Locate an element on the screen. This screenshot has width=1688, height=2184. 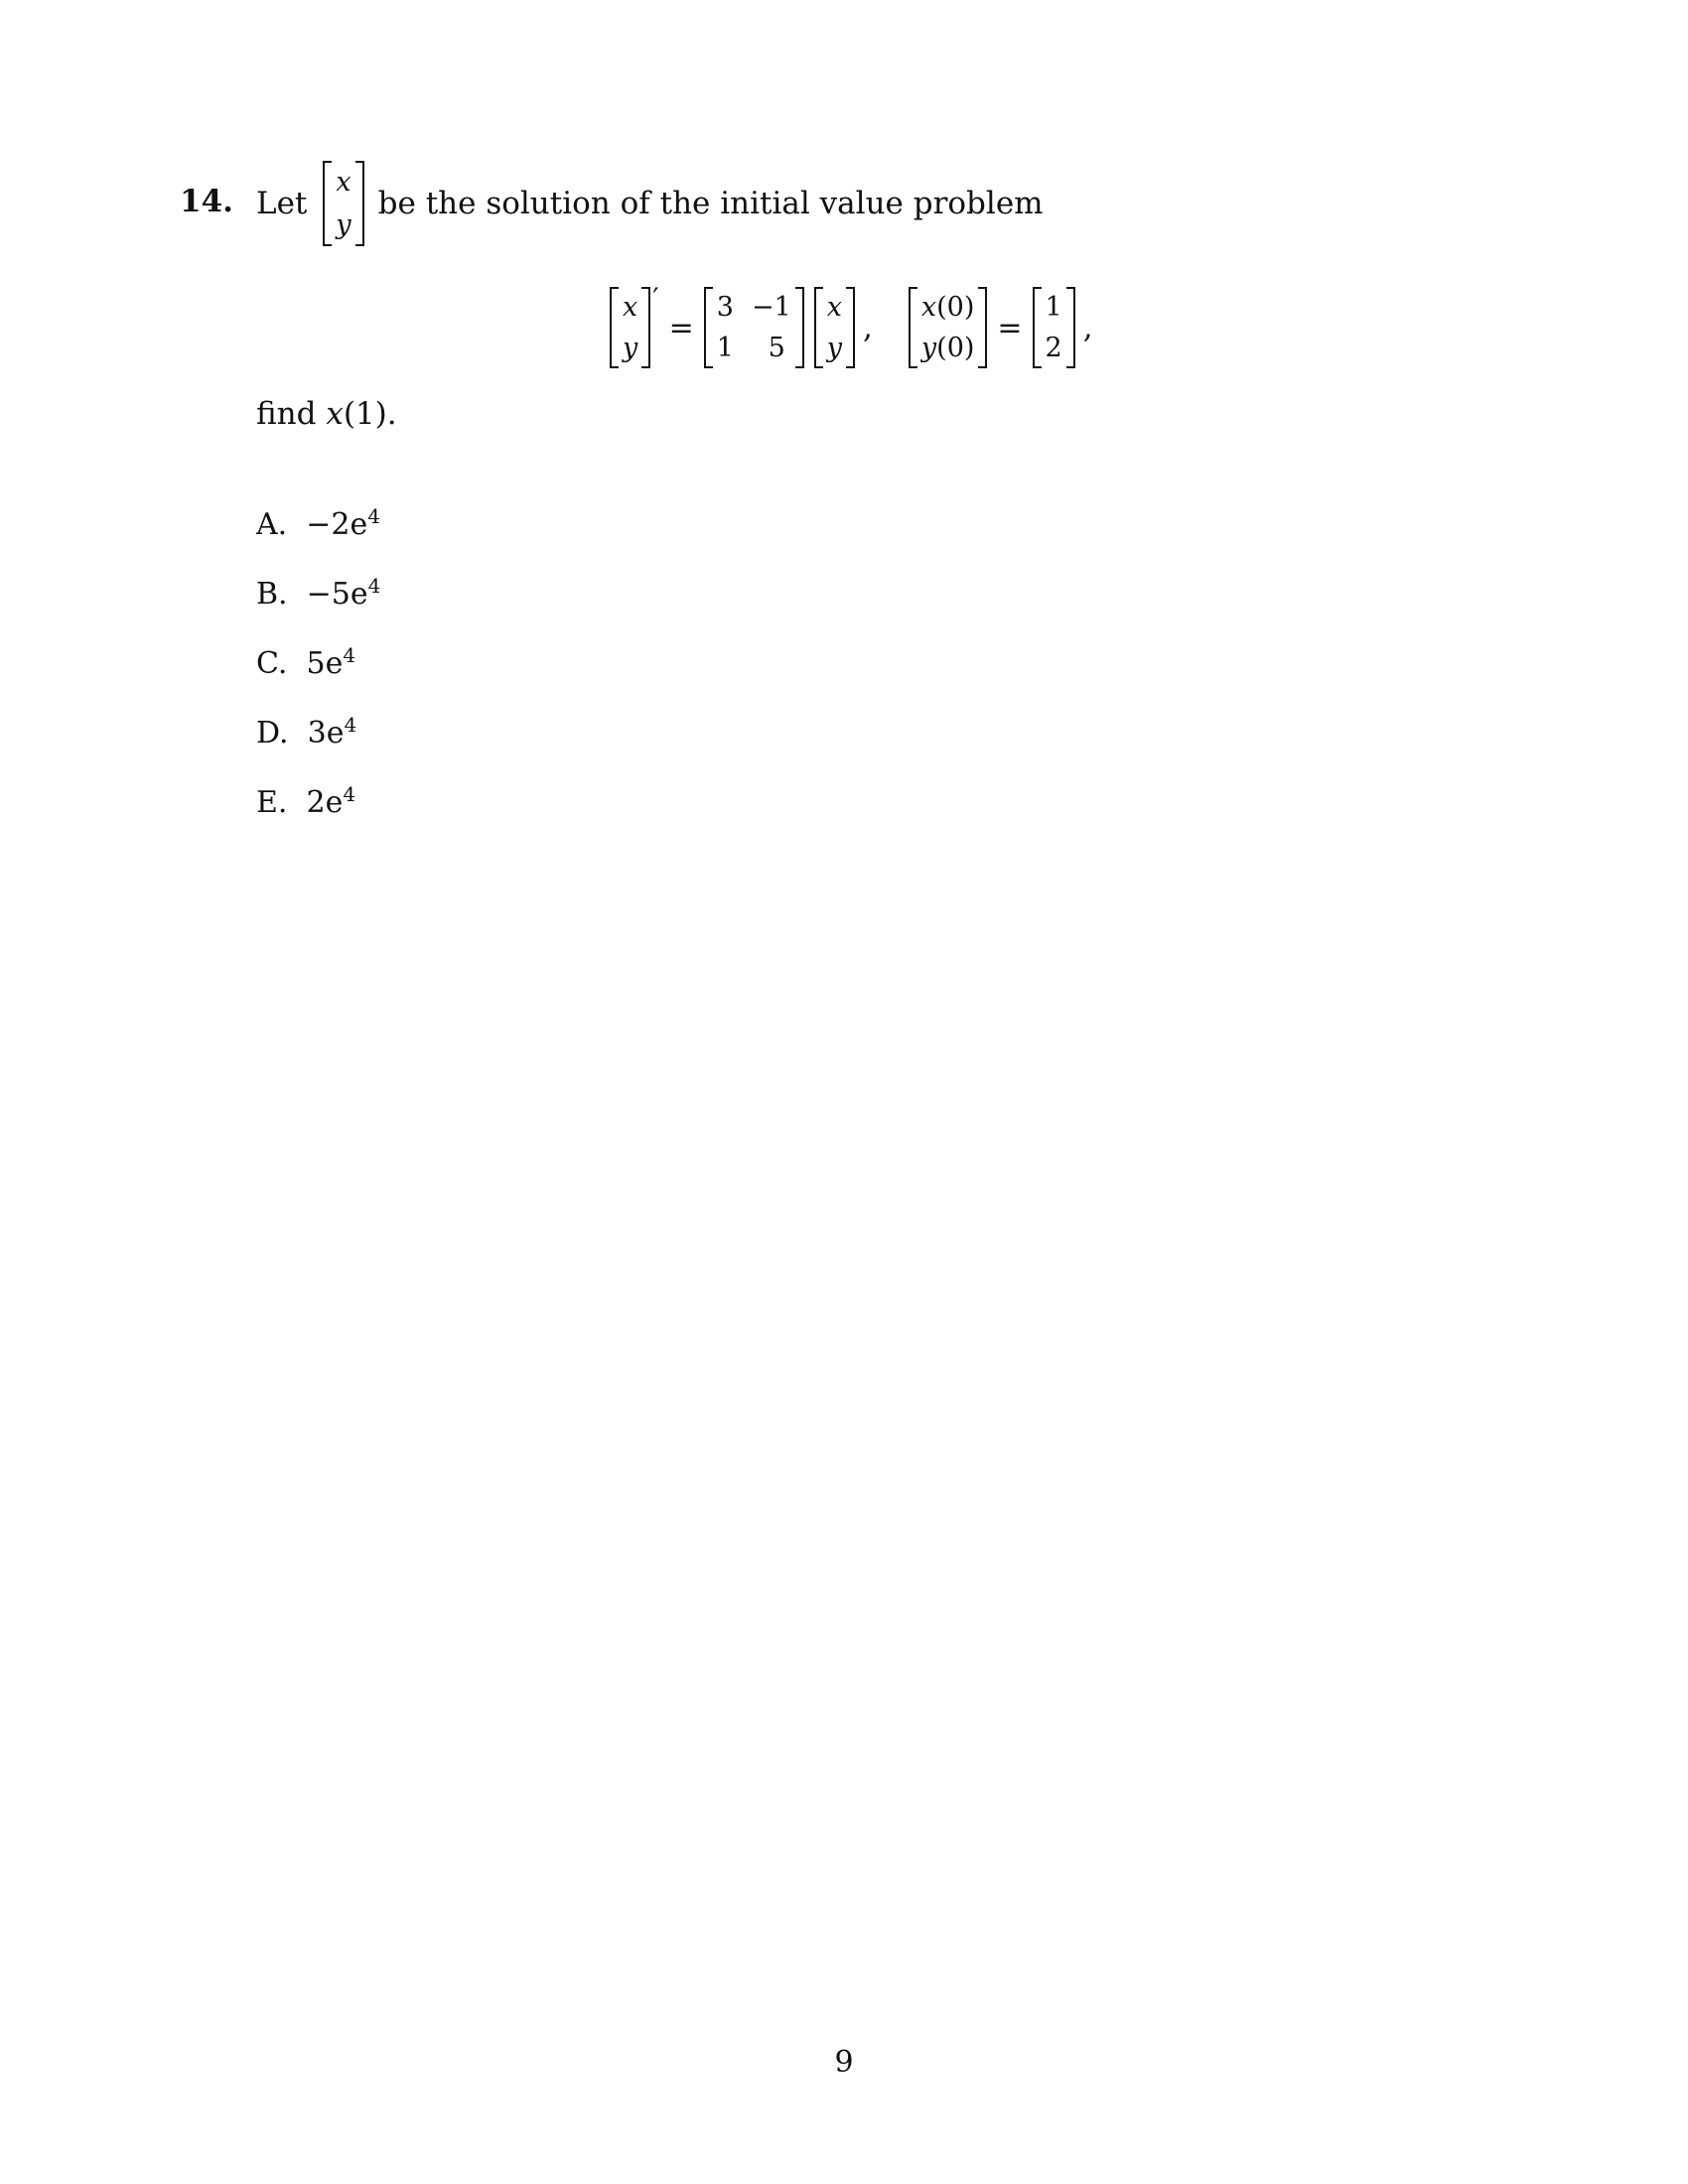
choice-label: A. is located at coordinates (272, 524).